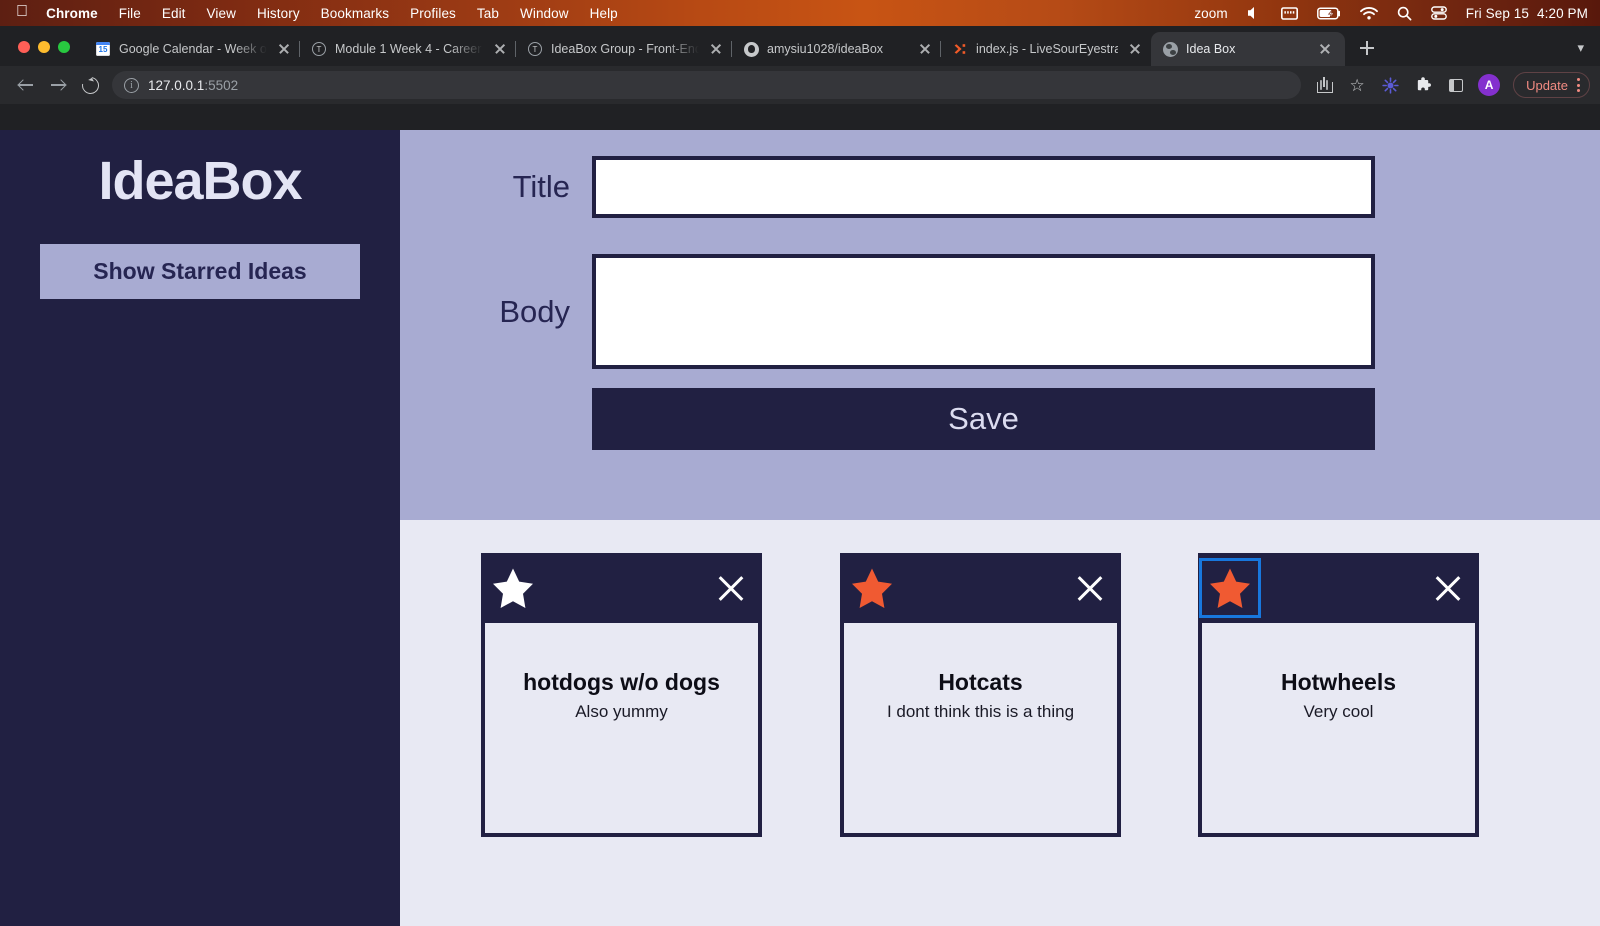 The width and height of the screenshot is (1600, 926). I want to click on maximize-window-button, so click(64, 47).